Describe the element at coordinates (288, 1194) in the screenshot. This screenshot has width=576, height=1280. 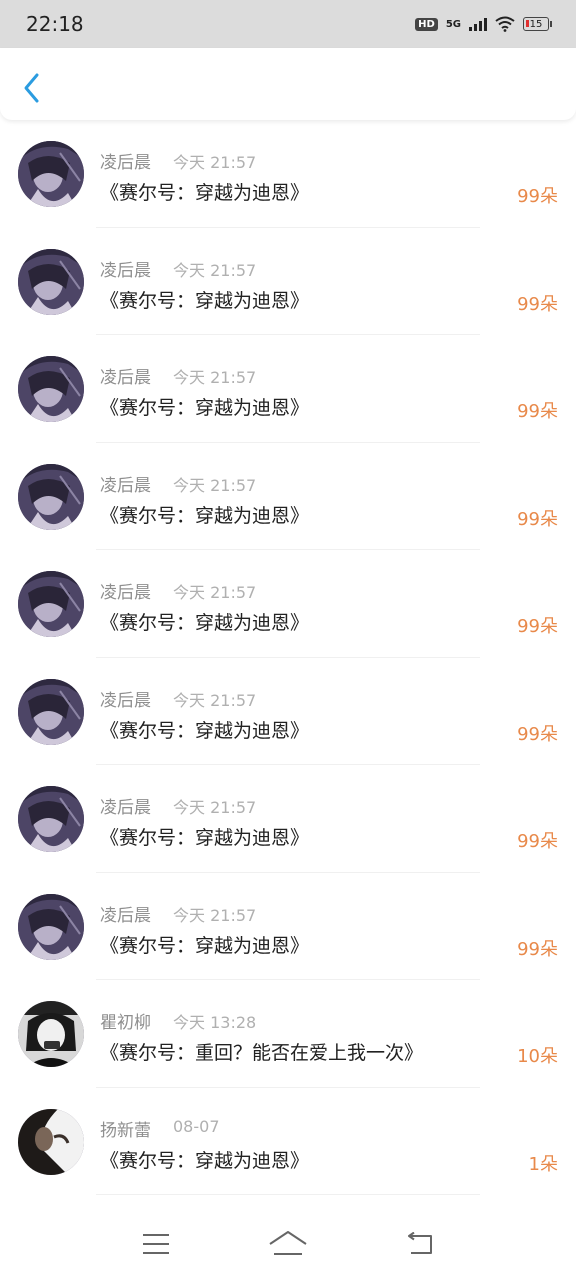
I see `divider` at that location.